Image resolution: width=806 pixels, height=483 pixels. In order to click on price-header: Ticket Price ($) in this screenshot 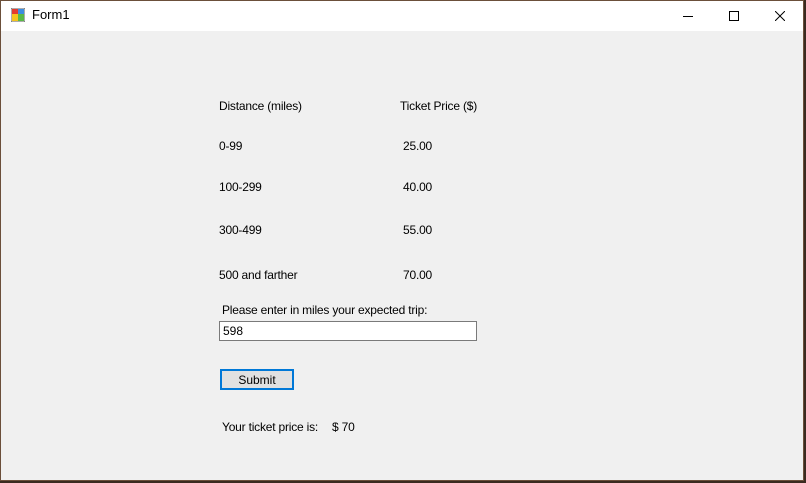, I will do `click(439, 106)`.